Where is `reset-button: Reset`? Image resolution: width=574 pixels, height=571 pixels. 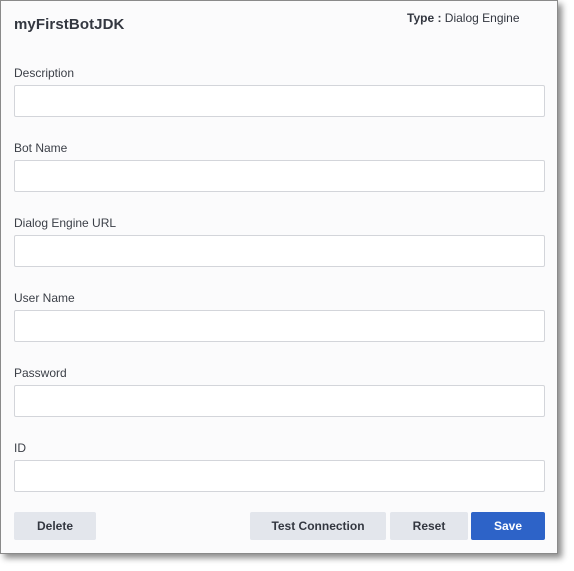
reset-button: Reset is located at coordinates (429, 526).